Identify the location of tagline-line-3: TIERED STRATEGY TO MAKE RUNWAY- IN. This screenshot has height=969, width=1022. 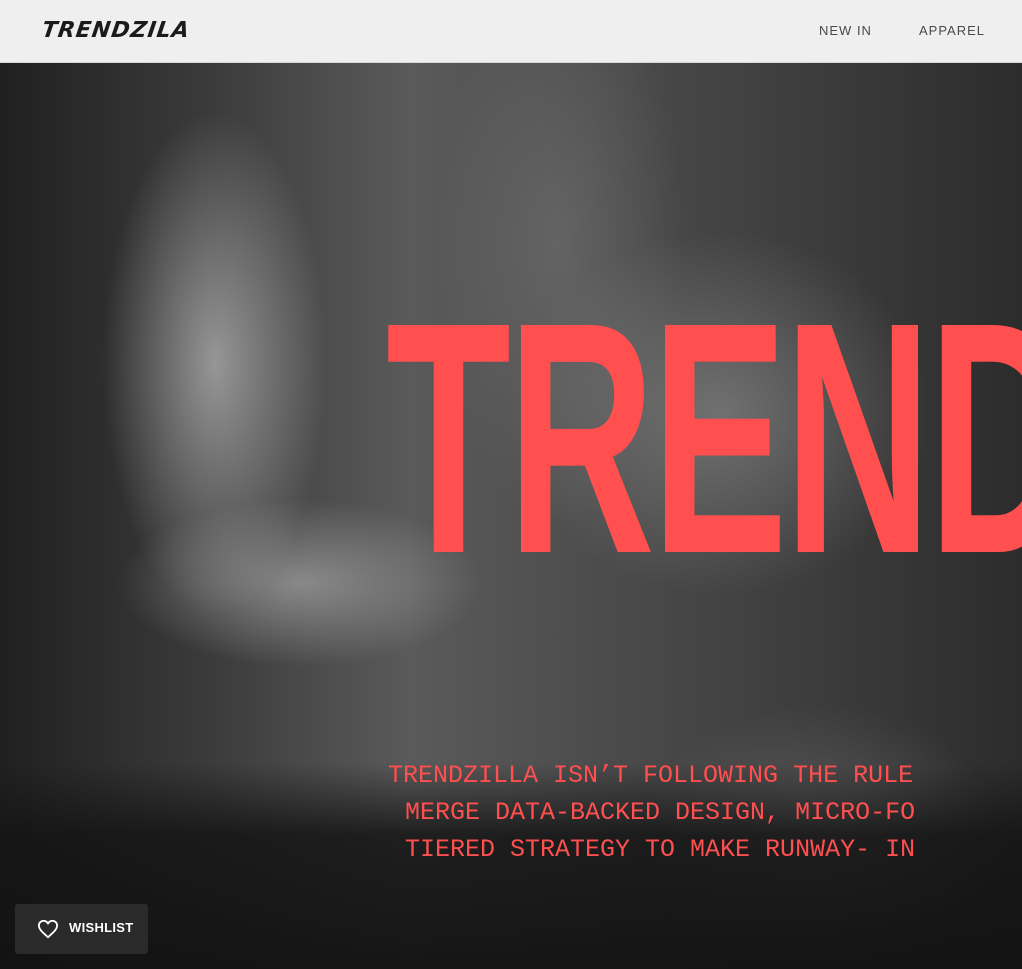
(660, 849).